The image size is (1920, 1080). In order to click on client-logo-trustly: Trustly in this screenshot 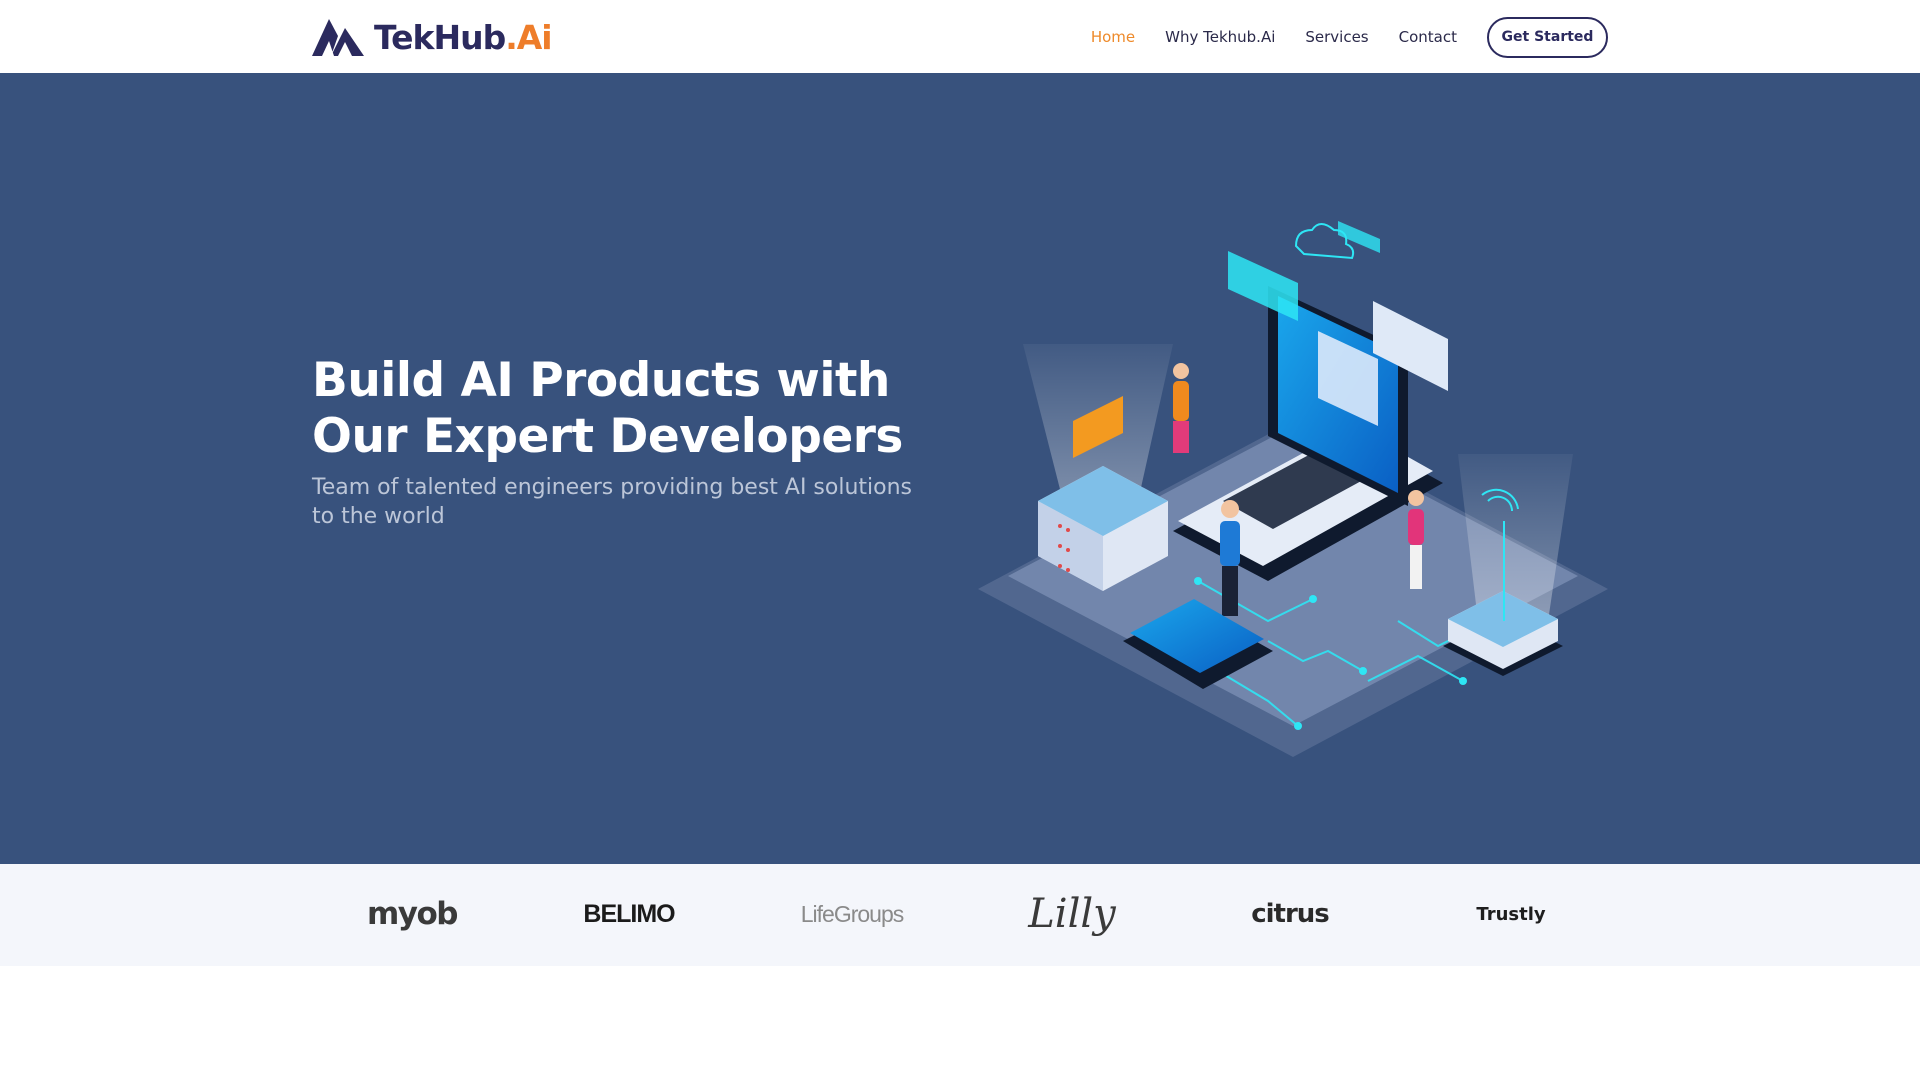, I will do `click(1511, 914)`.